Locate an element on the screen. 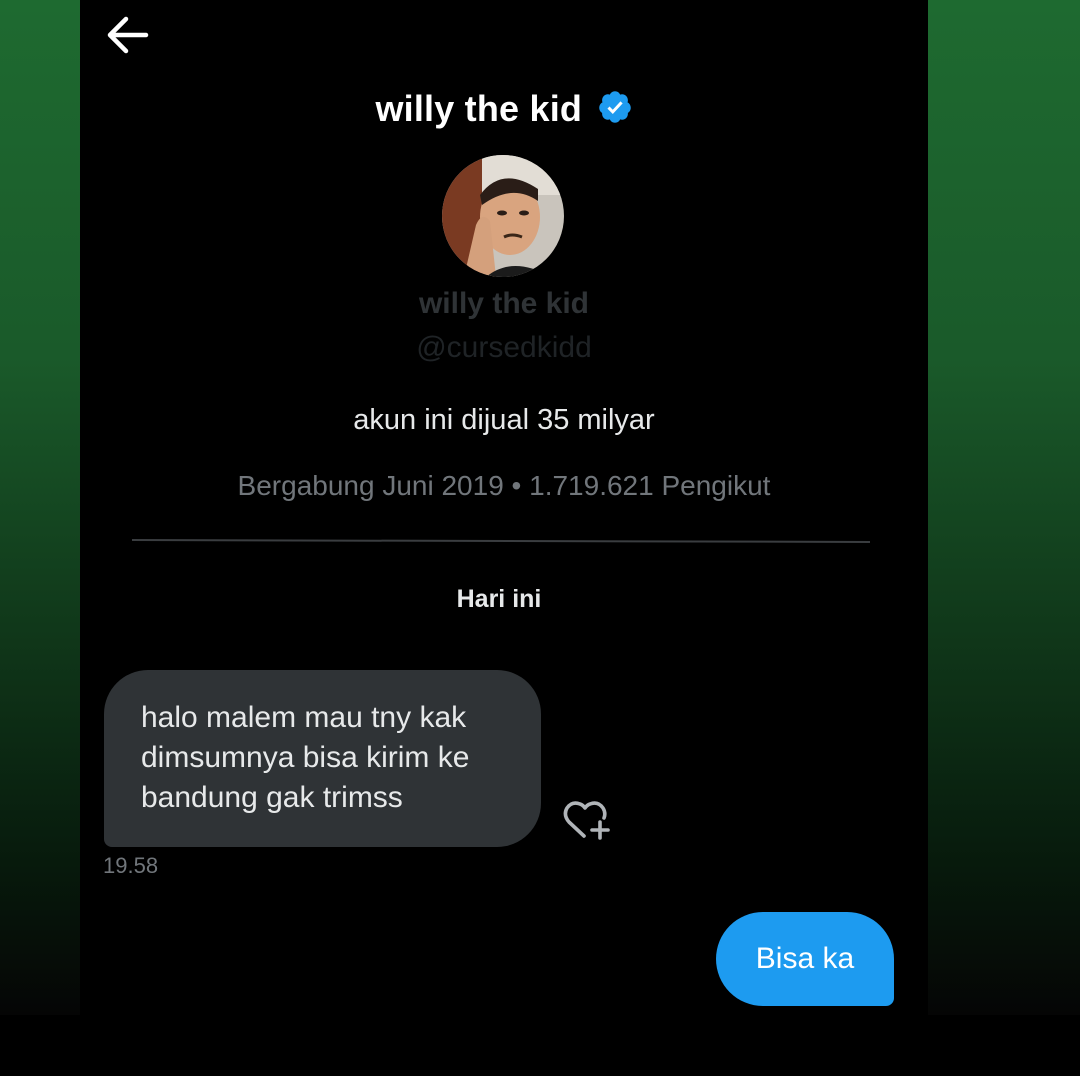 This screenshot has width=1080, height=1076. day-separator: Hari ini is located at coordinates (499, 599).